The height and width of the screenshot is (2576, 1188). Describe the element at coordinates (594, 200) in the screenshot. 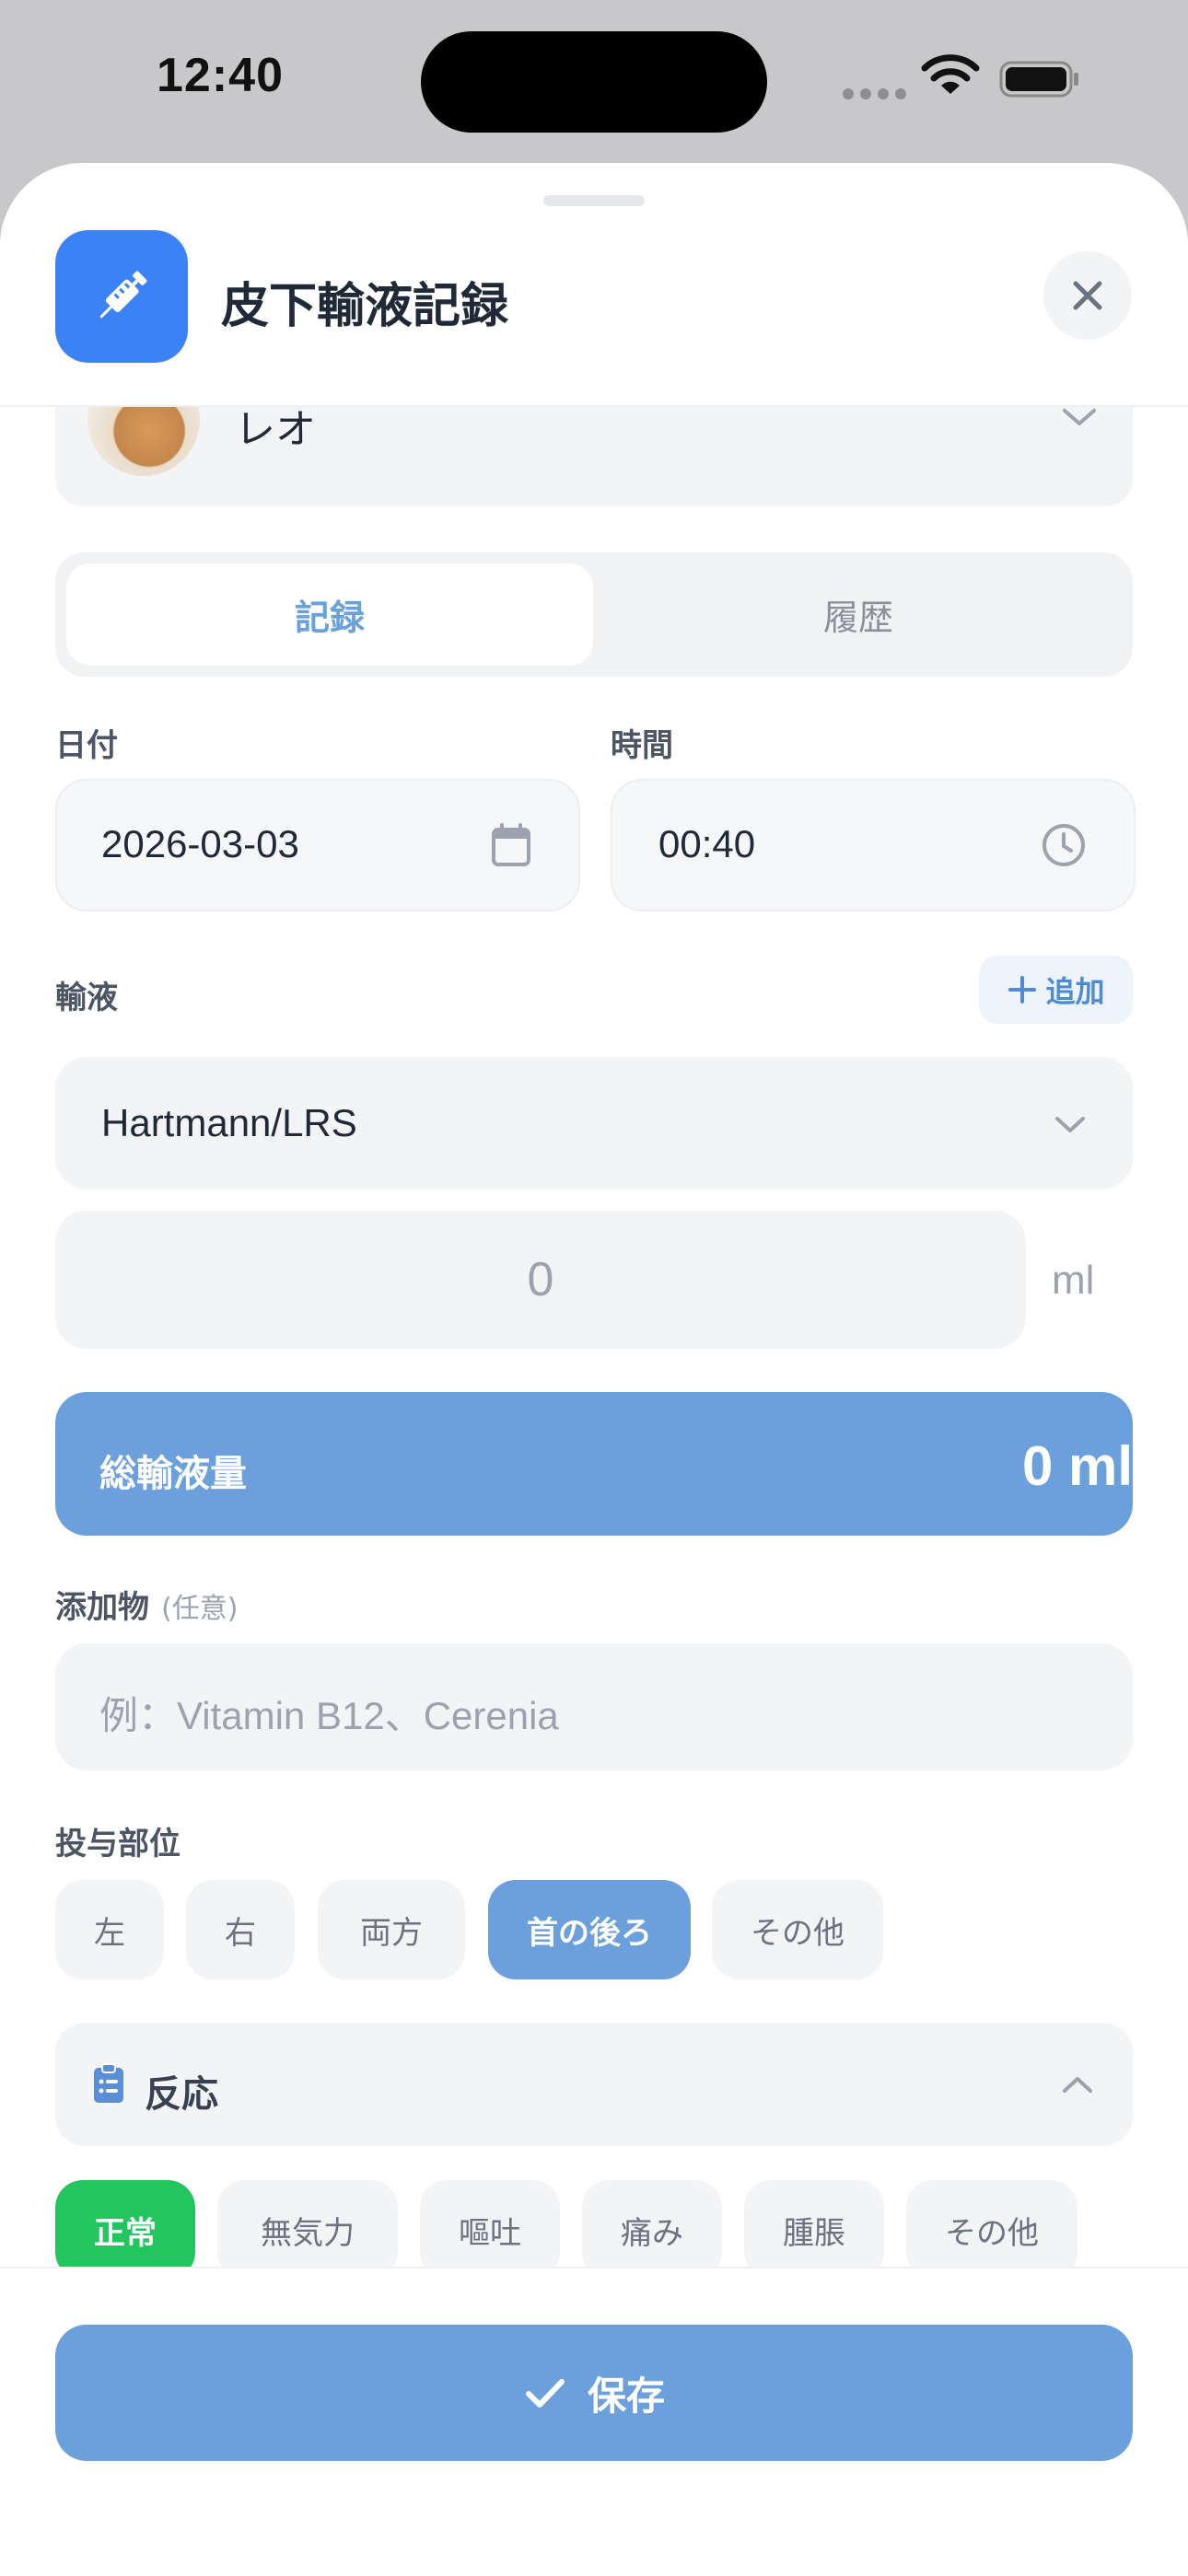

I see `drag-handle` at that location.